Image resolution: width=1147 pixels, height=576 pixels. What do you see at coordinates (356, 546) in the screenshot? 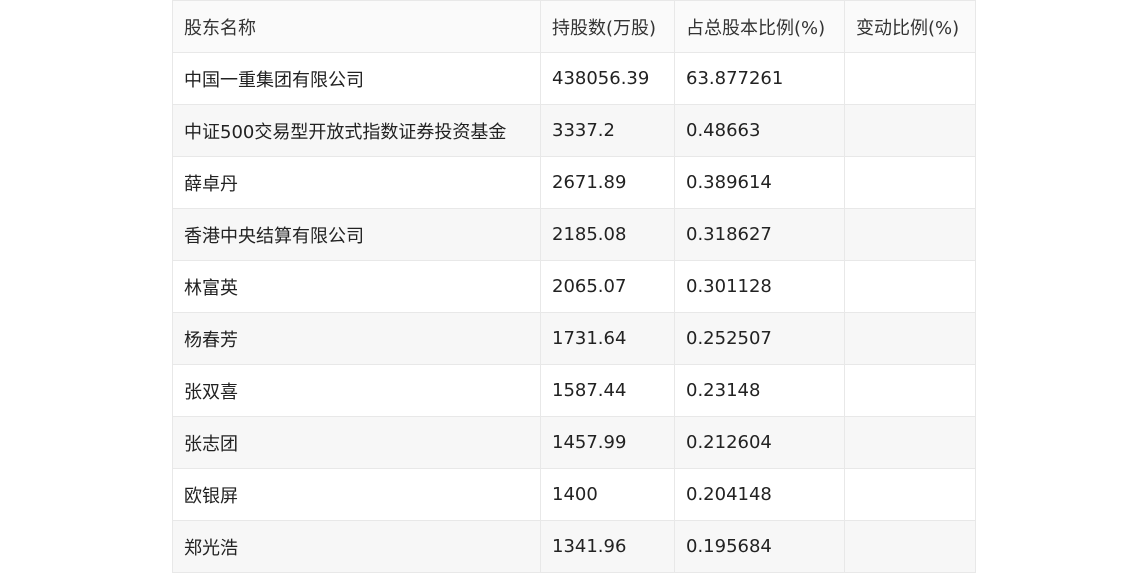
I see `cell-shareholder-name: 郑光浩` at bounding box center [356, 546].